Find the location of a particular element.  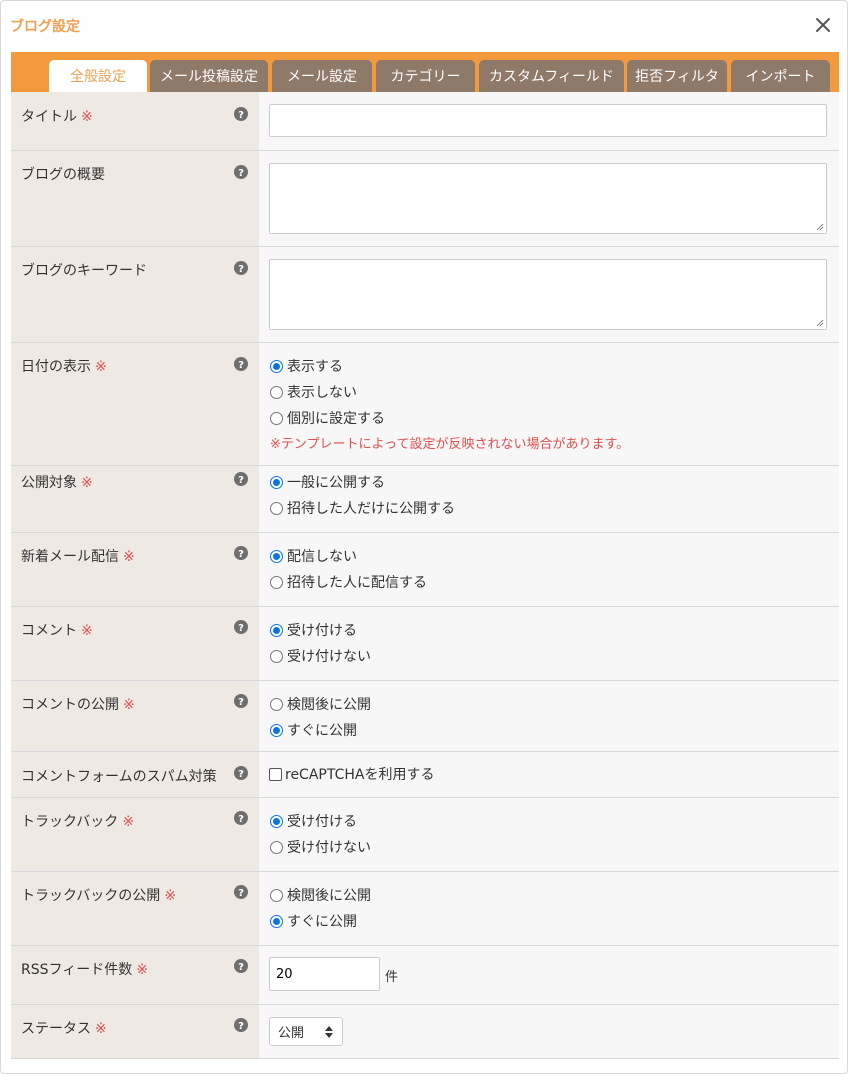

radio-date-hide: 表示しない is located at coordinates (313, 392).